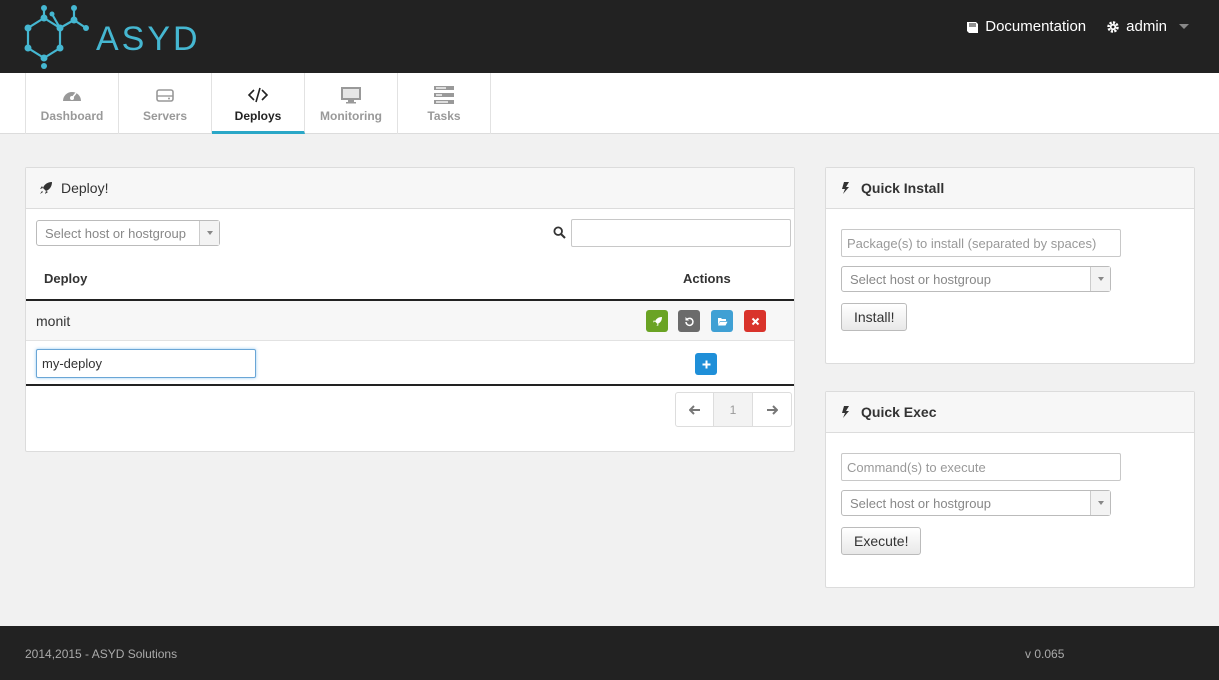 The image size is (1219, 680). I want to click on pager-page-number: 1, so click(733, 409).